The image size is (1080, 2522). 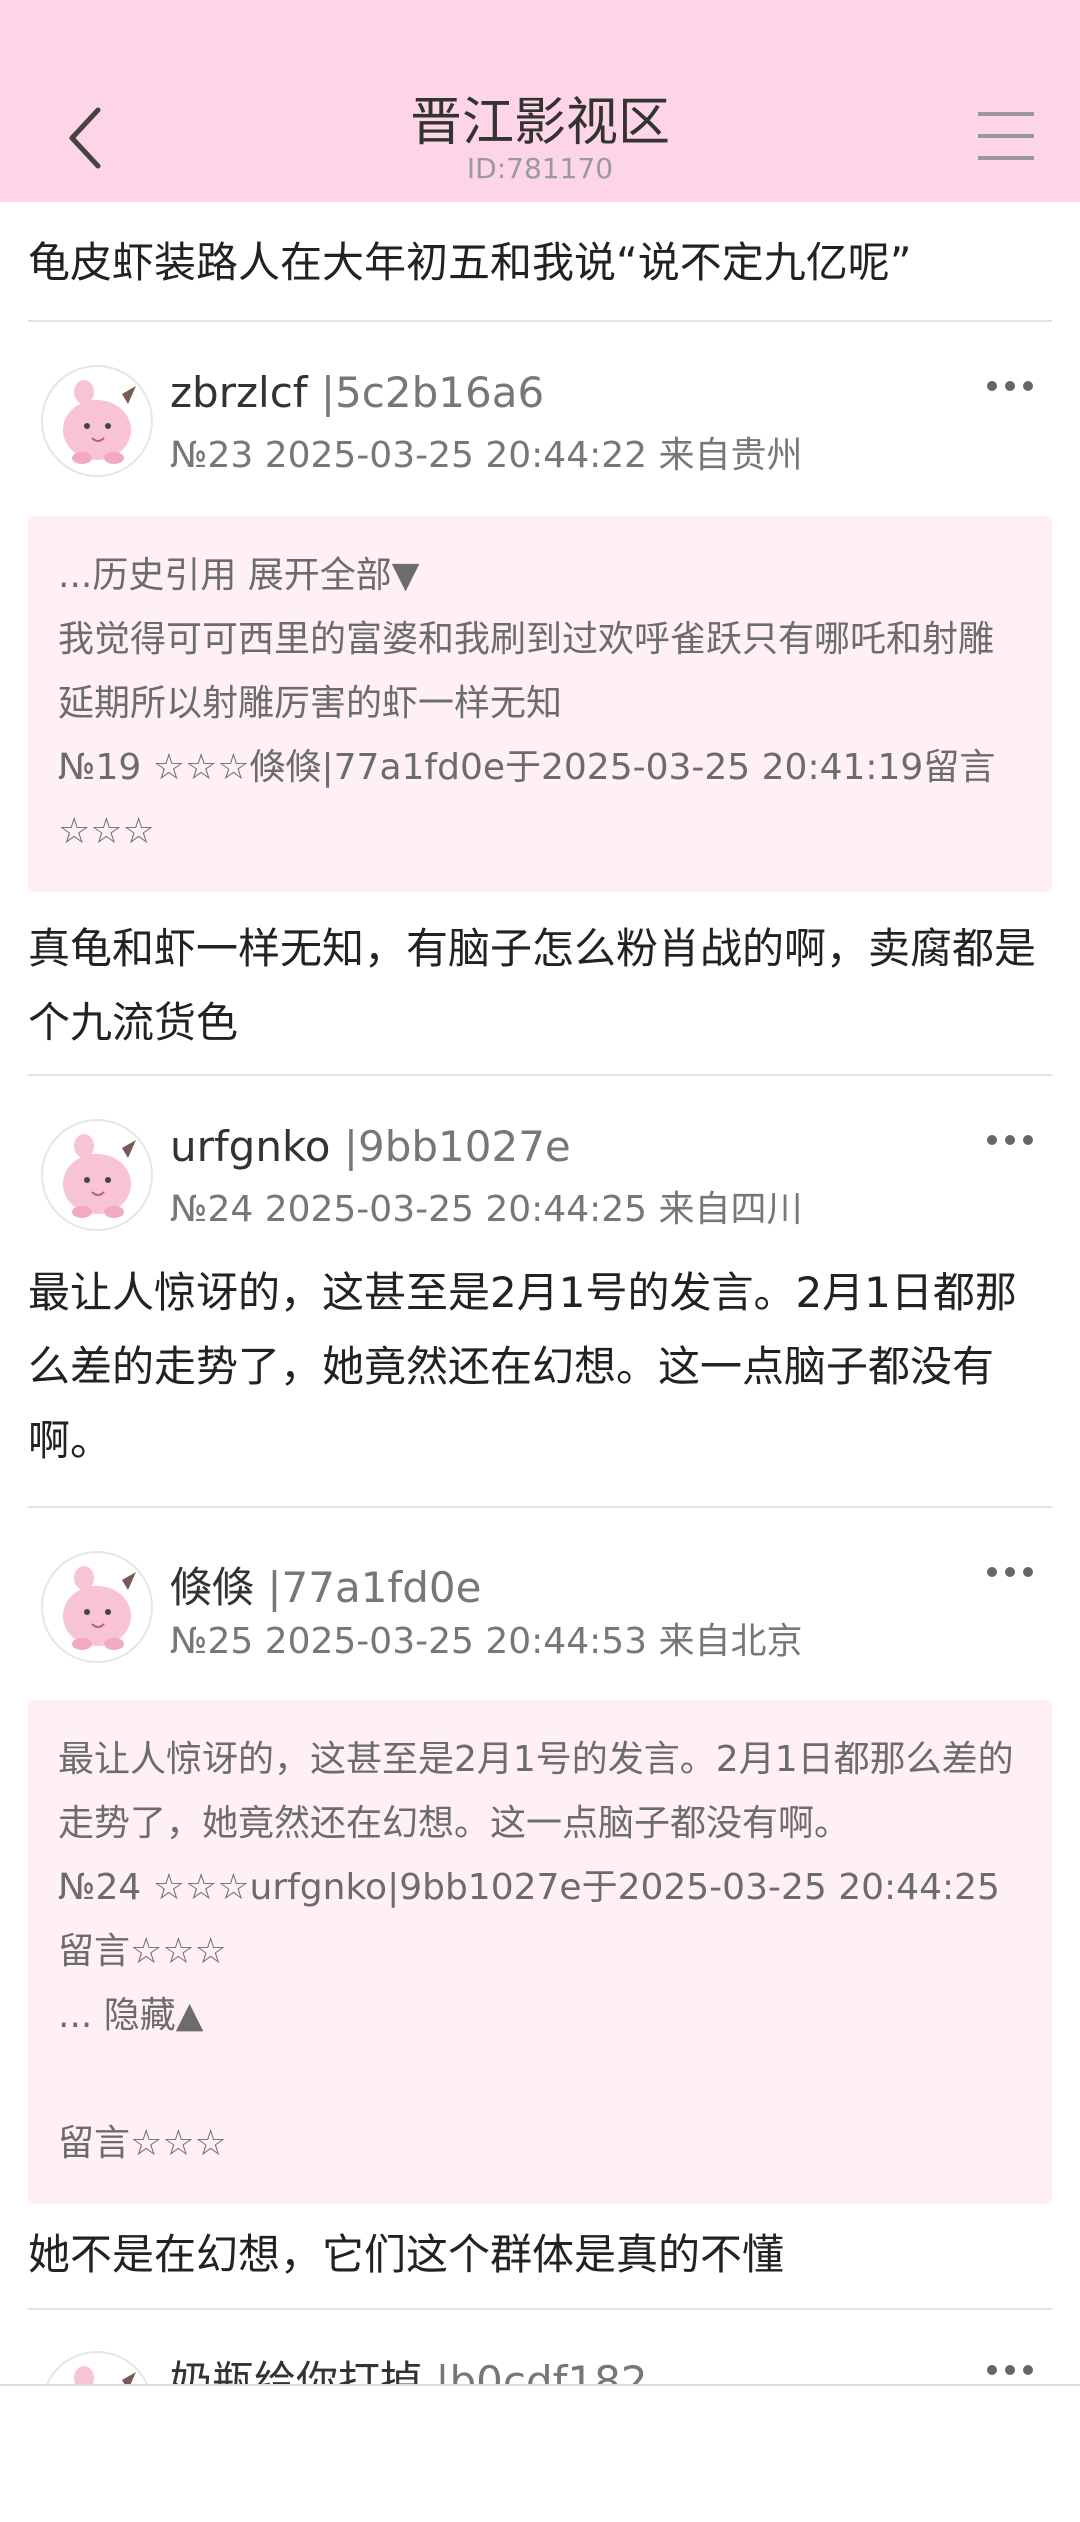 What do you see at coordinates (450, 1146) in the screenshot?
I see `user-id: |9bb1027e` at bounding box center [450, 1146].